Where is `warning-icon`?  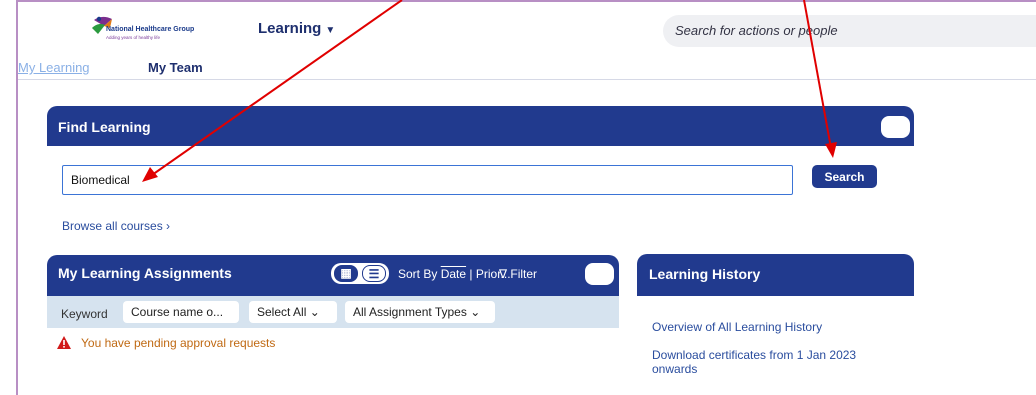 warning-icon is located at coordinates (64, 342).